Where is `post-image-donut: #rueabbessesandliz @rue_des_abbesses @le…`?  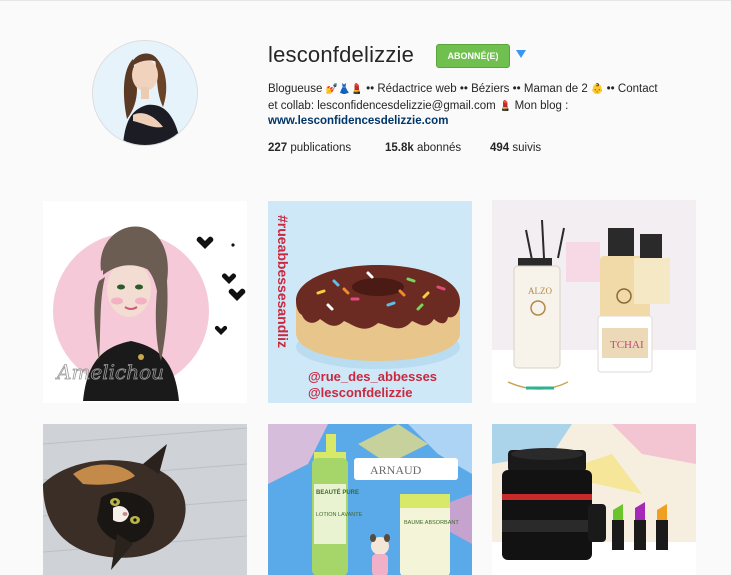
post-image-donut: #rueabbessesandliz @rue_des_abbesses @le… is located at coordinates (370, 302).